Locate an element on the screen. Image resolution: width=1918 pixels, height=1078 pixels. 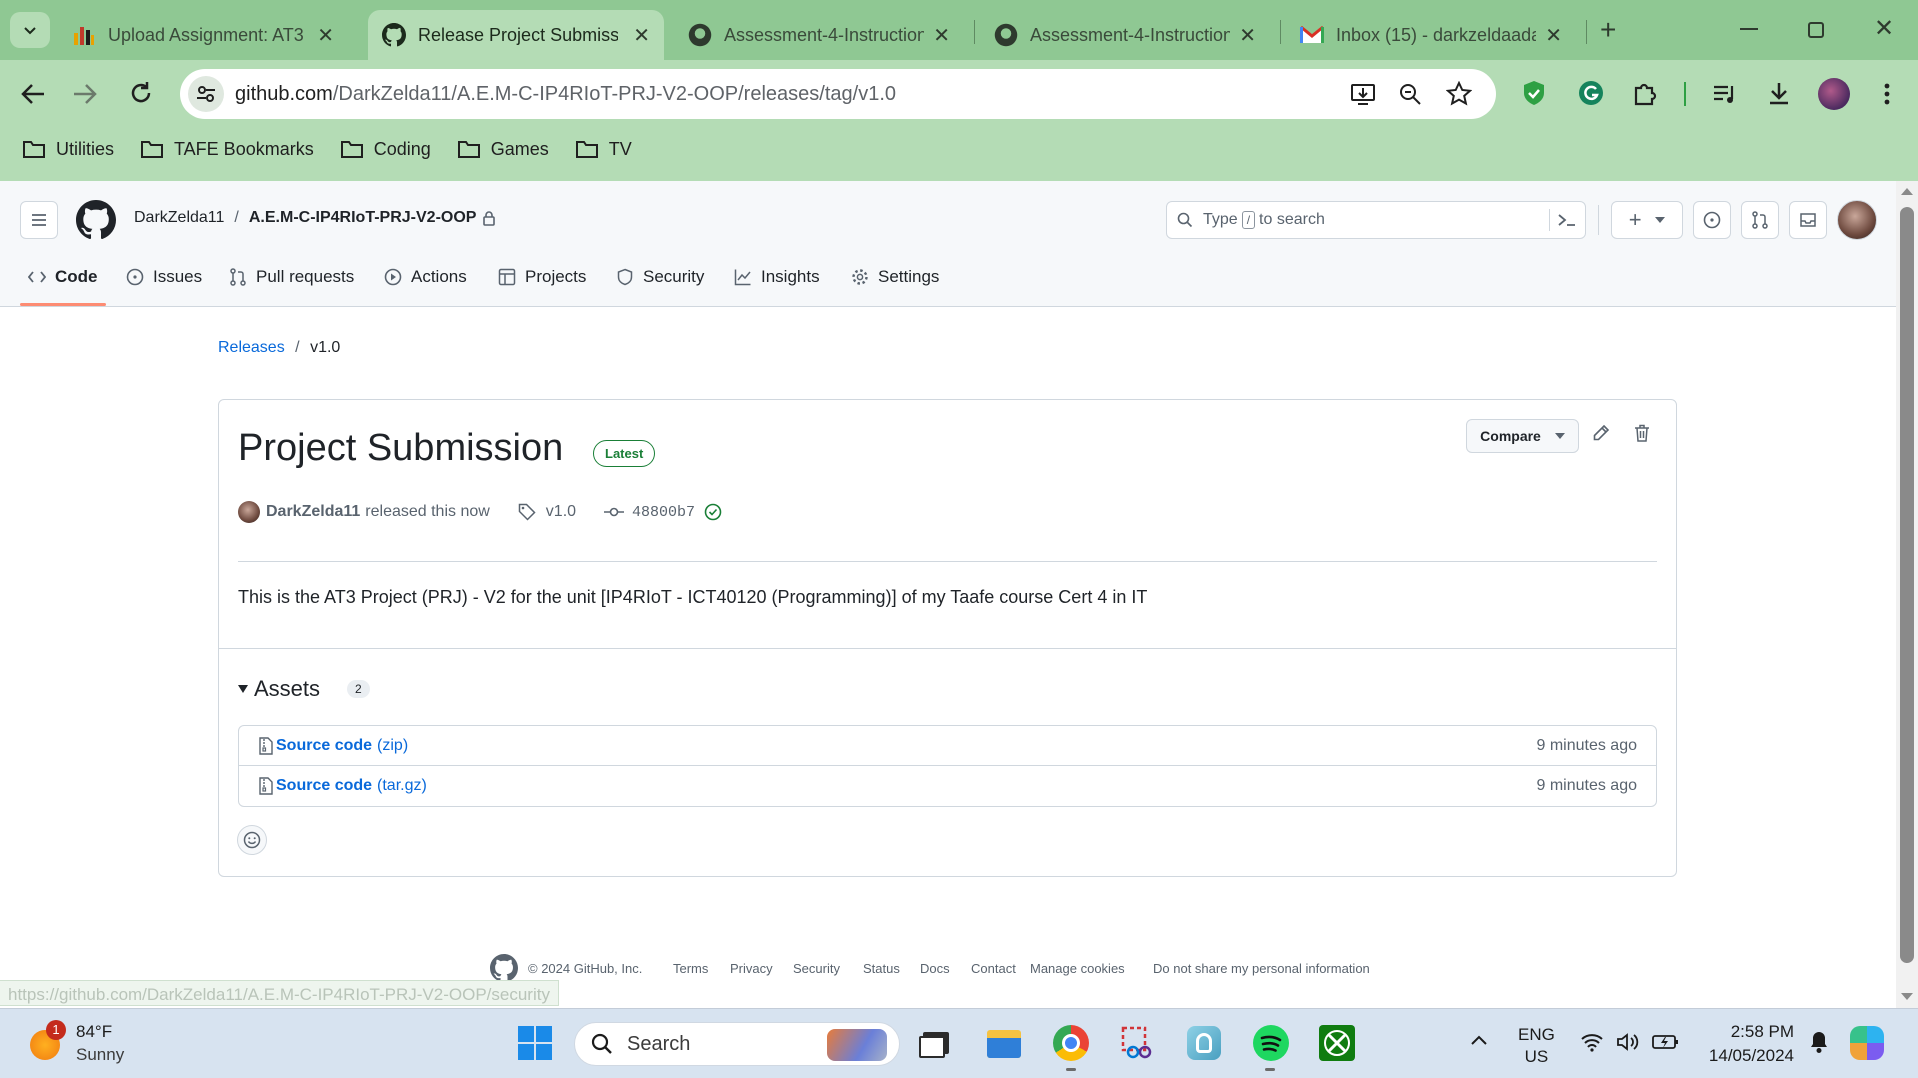
reload-icon is located at coordinates (141, 93).